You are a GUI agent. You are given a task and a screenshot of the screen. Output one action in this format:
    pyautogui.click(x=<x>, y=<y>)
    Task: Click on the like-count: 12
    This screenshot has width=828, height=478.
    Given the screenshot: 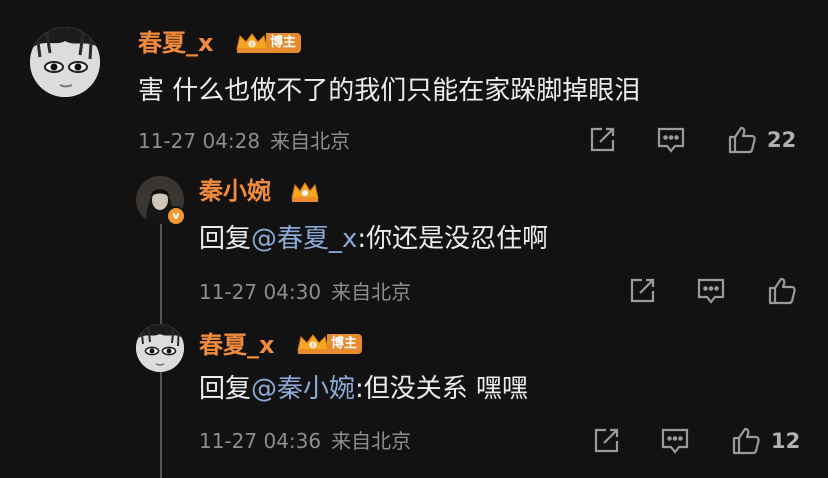 What is the action you would take?
    pyautogui.click(x=786, y=441)
    